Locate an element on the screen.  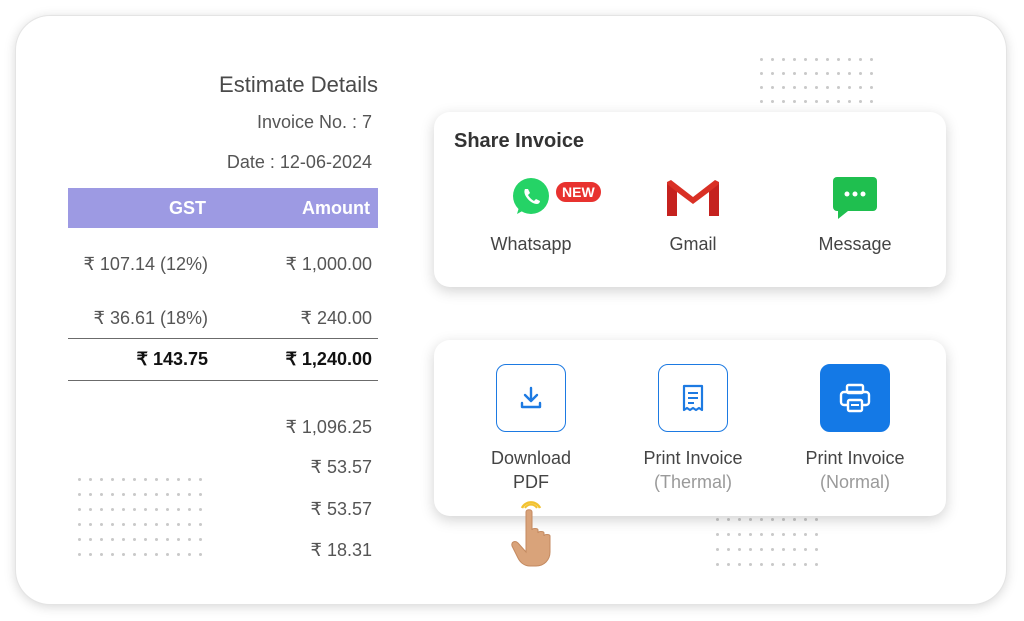
estimate-title: Estimate Details is located at coordinates (298, 84).